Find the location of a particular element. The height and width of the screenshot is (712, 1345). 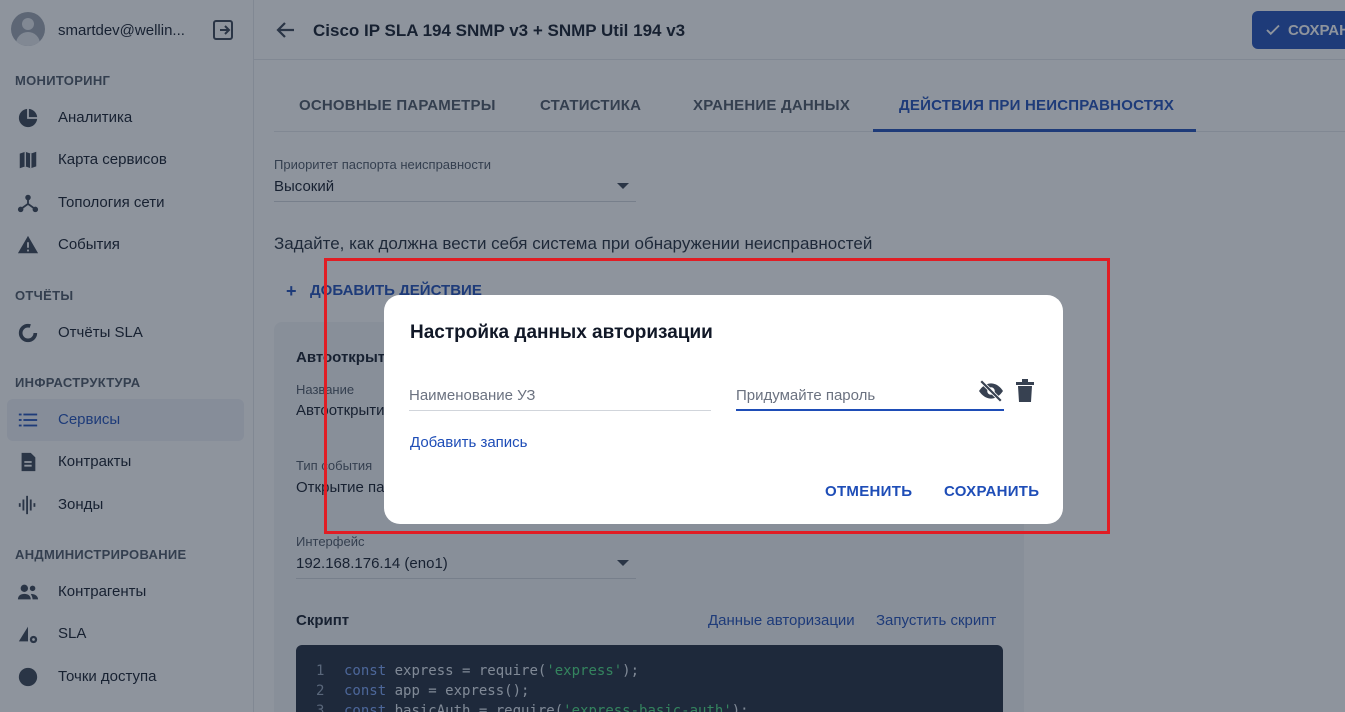

save-button: СОХРАНИТЬ is located at coordinates (991, 491).